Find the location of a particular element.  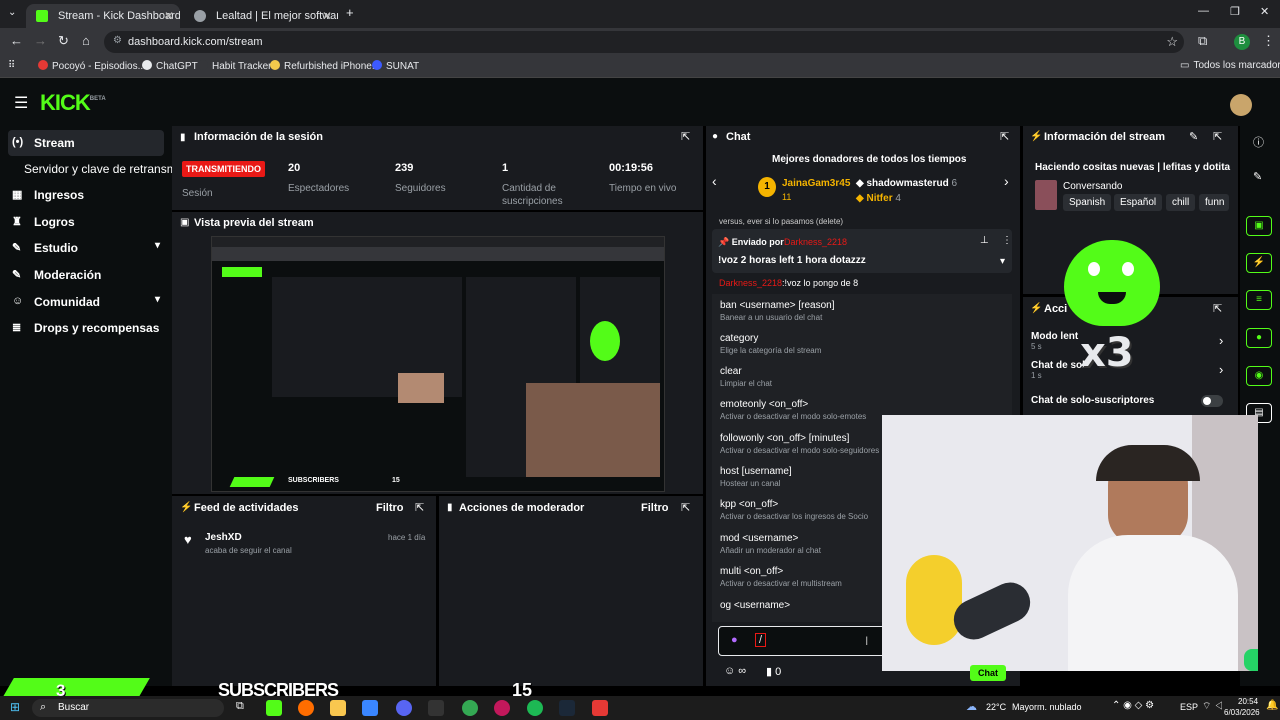

pinned-user: Darkness_2218 is located at coordinates (815, 242).